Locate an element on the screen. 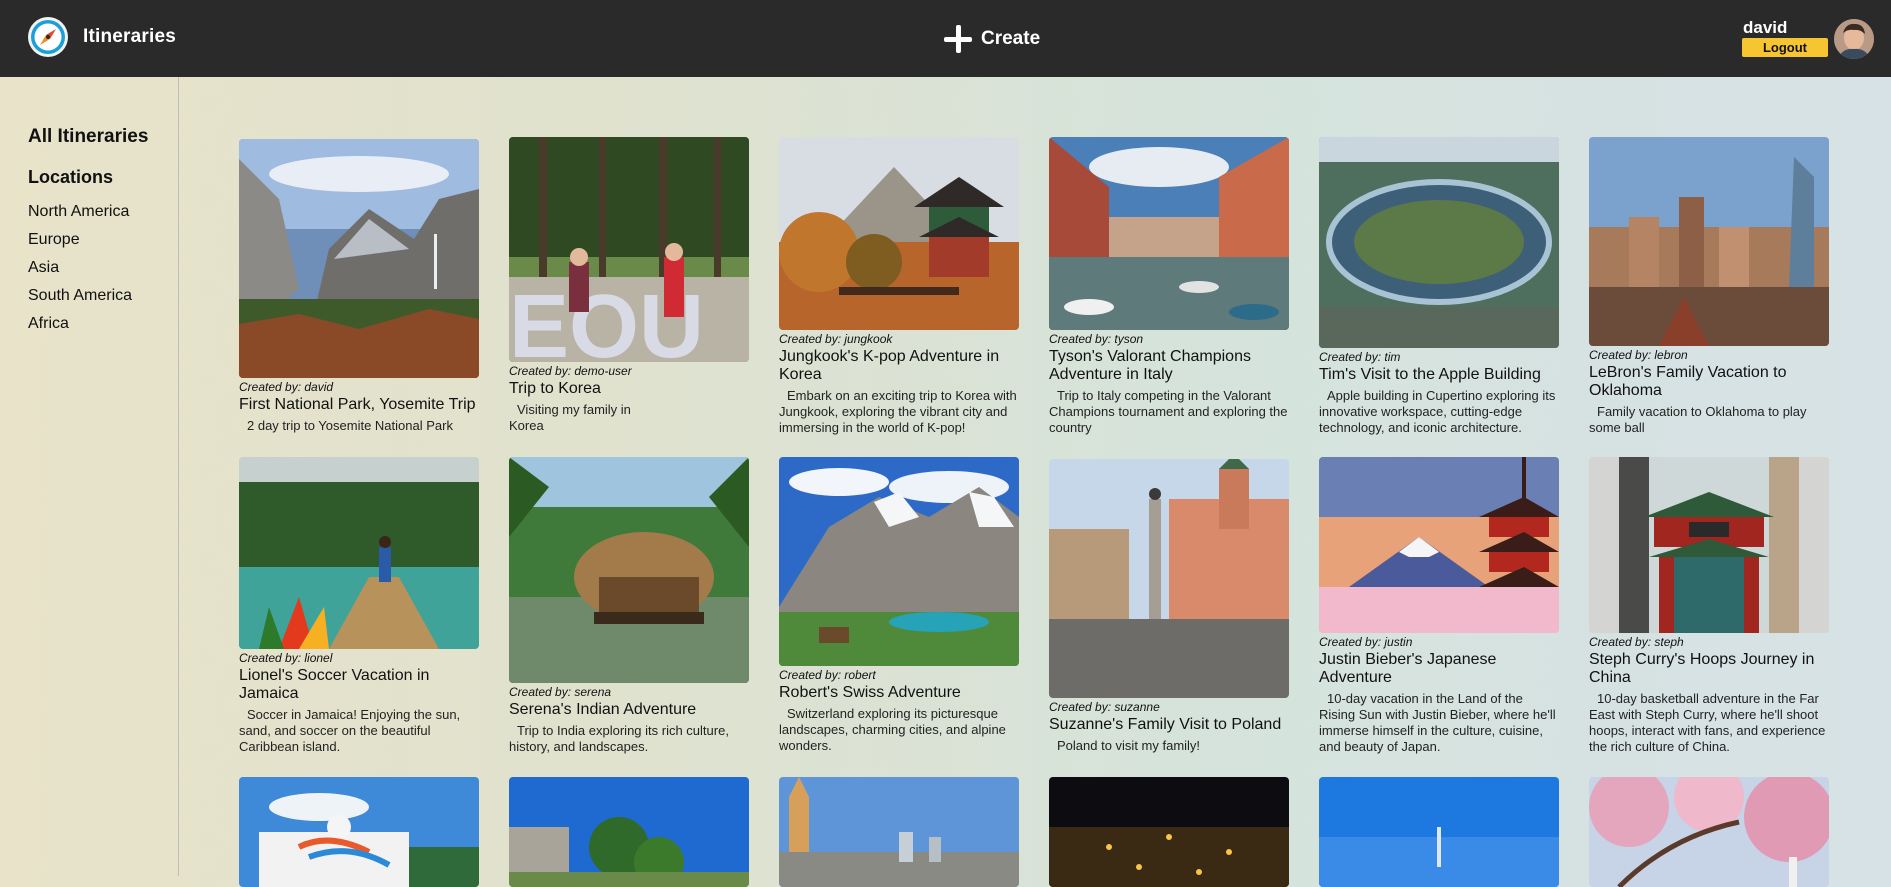 This screenshot has height=887, width=1891. created-by: Created by: jungkook is located at coordinates (836, 339).